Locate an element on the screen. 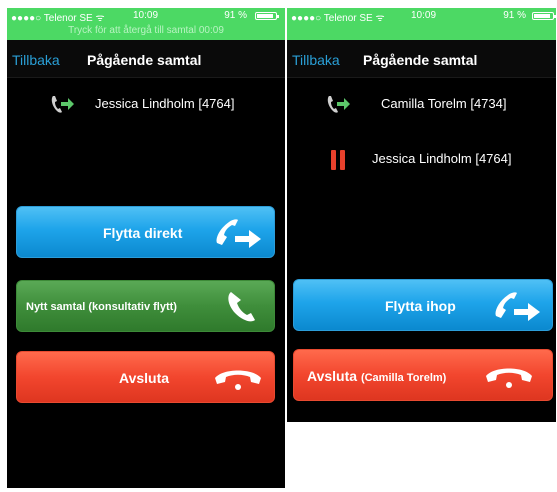 The height and width of the screenshot is (492, 557). merge-calls-button: Flytta ihop is located at coordinates (423, 305).